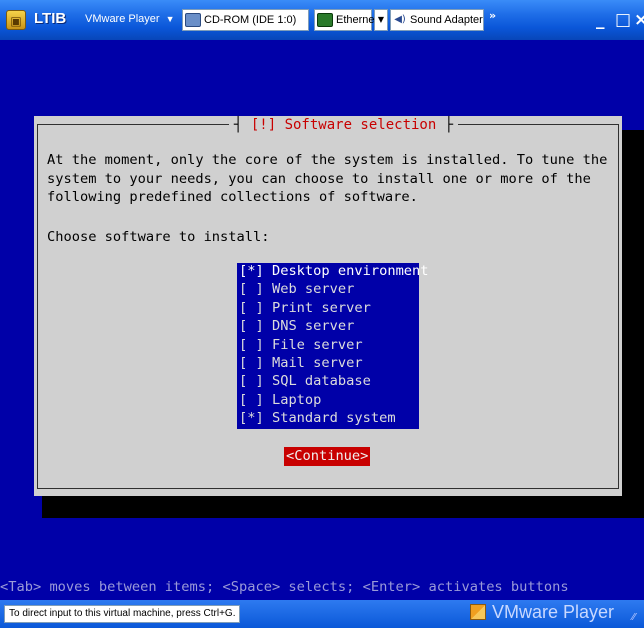 This screenshot has height=628, width=644. Describe the element at coordinates (50, 18) in the screenshot. I see `window-title: LTIB` at that location.